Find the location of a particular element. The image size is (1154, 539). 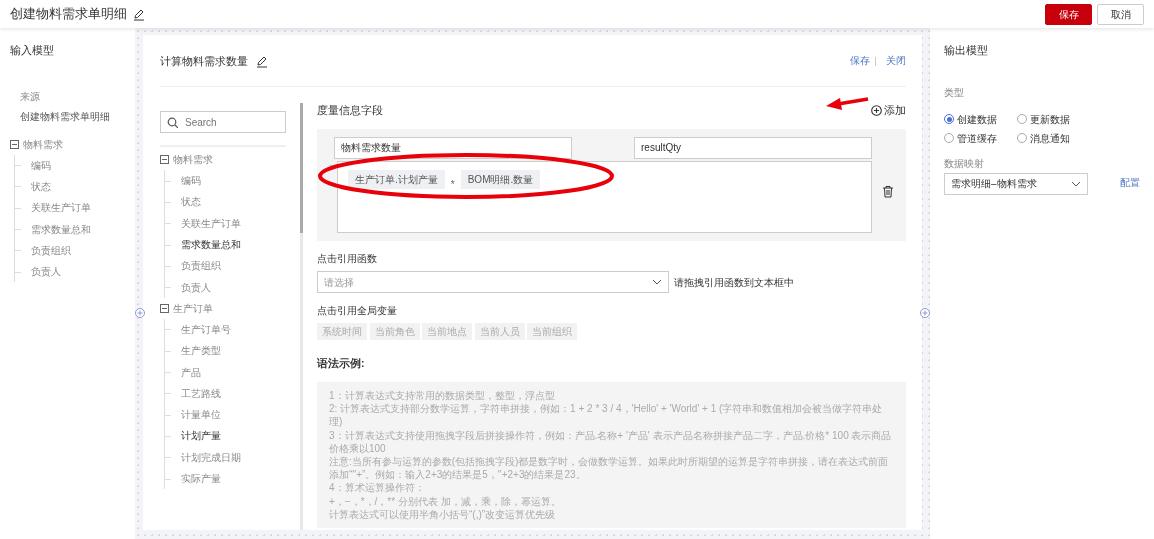

hint-text: 请拖拽引用函数到文本框中 is located at coordinates (734, 282).